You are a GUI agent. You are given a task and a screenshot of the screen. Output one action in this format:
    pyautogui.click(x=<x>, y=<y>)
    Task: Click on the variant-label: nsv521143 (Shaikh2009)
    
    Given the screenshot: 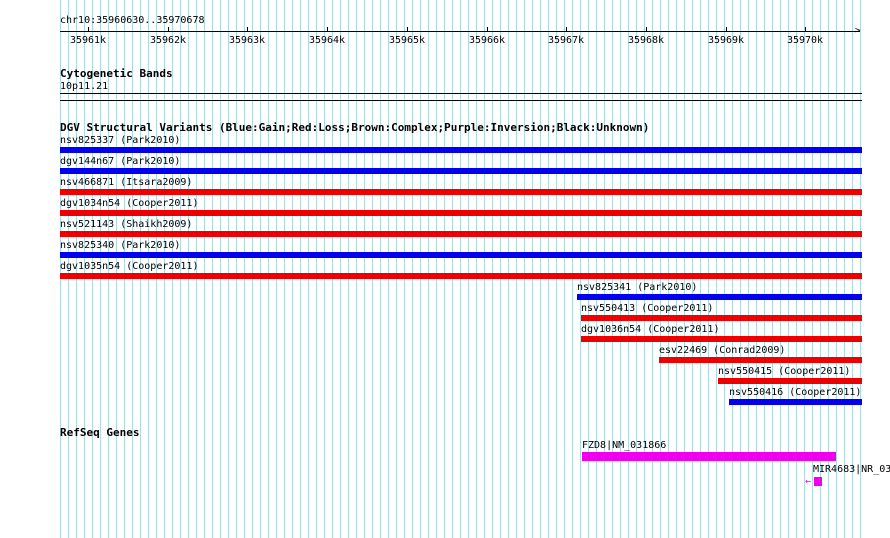 What is the action you would take?
    pyautogui.click(x=126, y=224)
    